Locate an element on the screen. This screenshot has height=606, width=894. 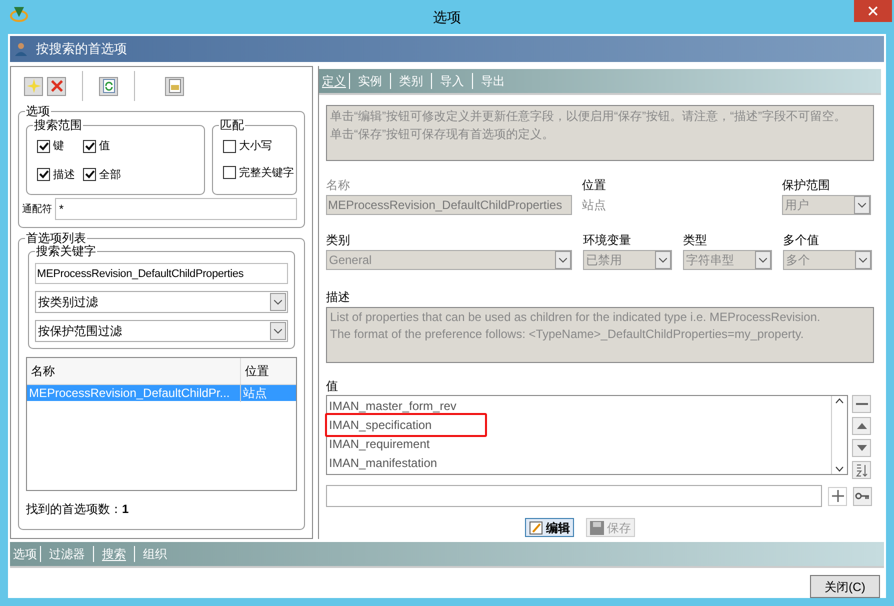
key-button is located at coordinates (862, 496).